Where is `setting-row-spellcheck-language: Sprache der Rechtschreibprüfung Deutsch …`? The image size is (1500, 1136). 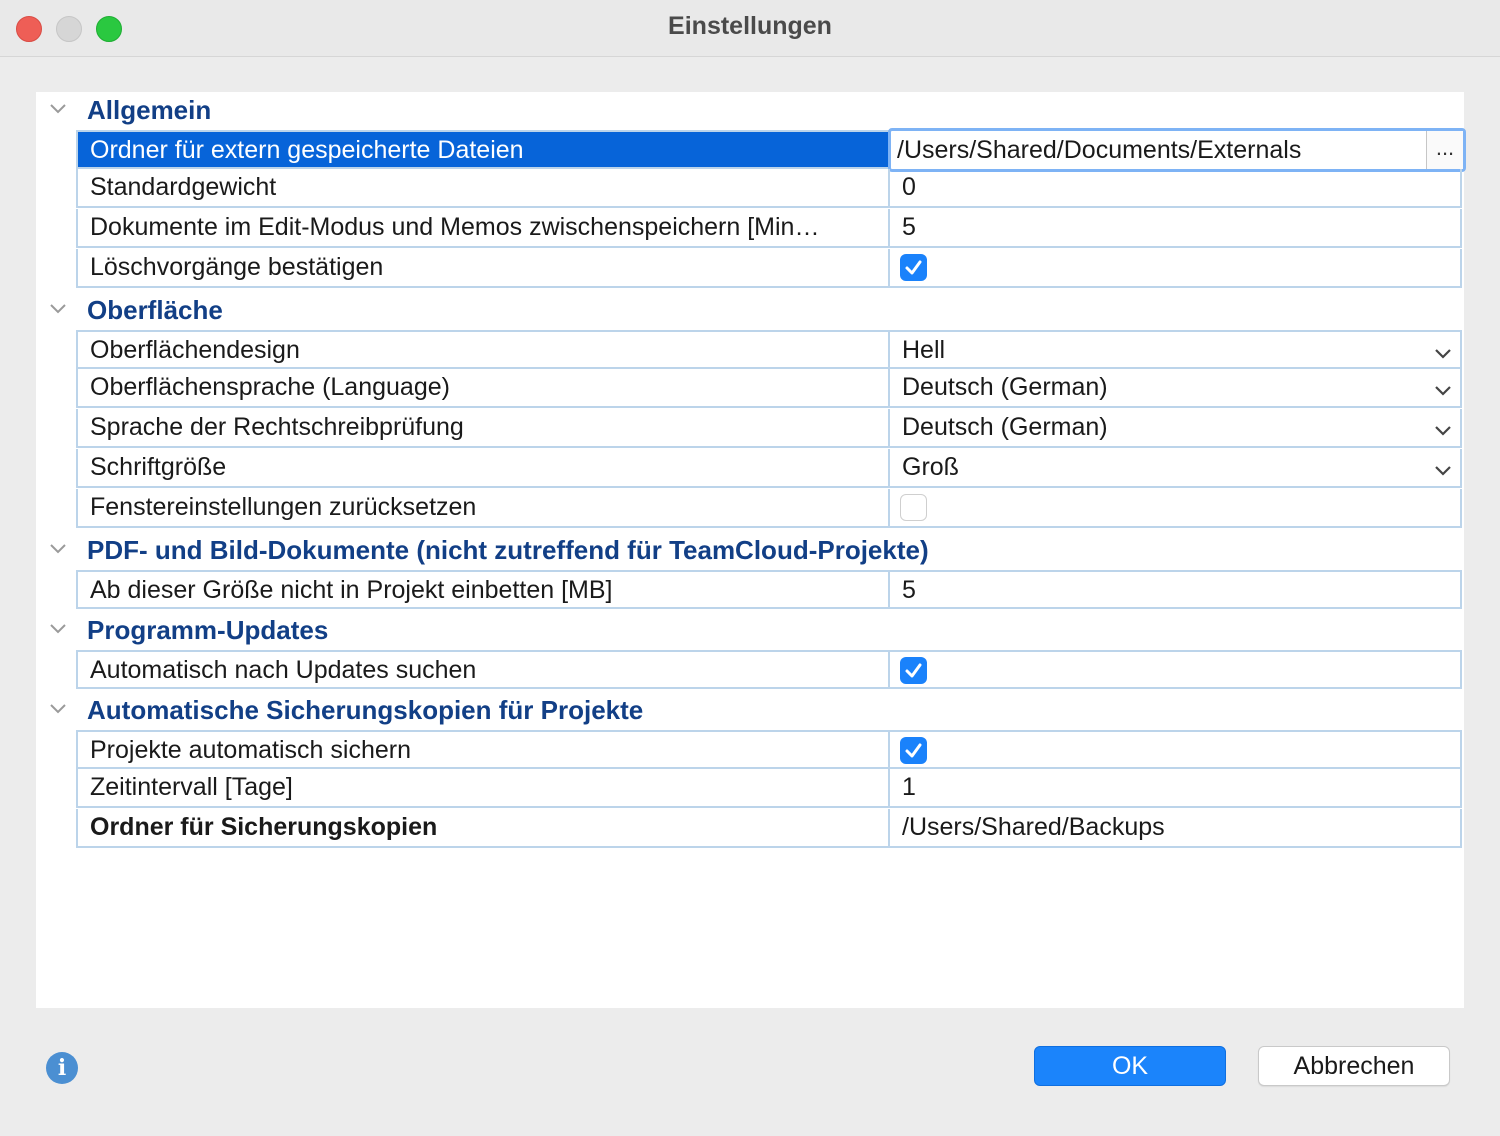 setting-row-spellcheck-language: Sprache der Rechtschreibprüfung Deutsch … is located at coordinates (769, 428).